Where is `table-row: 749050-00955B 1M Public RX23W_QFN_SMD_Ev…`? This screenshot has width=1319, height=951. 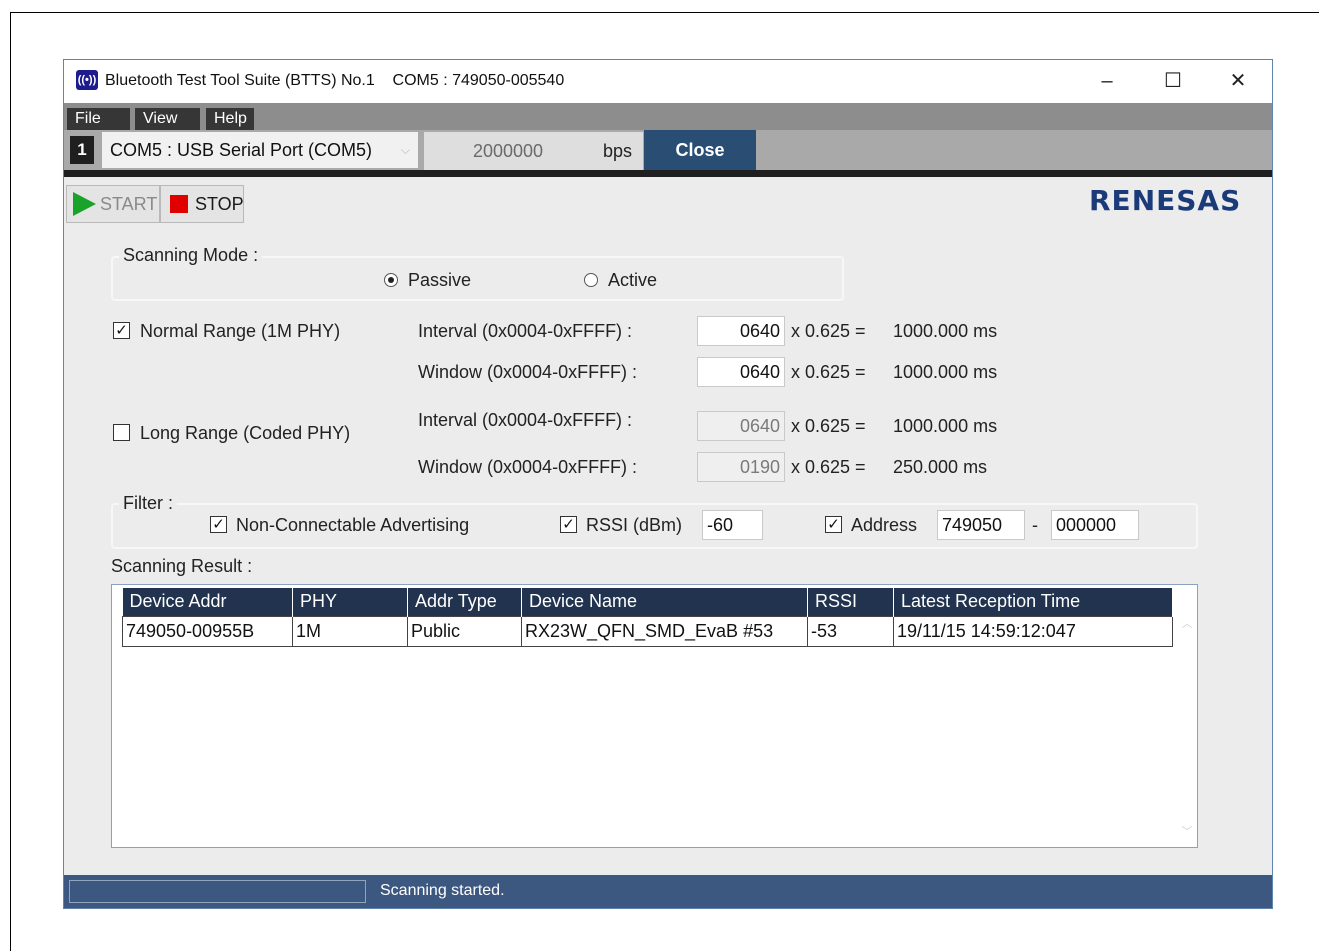
table-row: 749050-00955B 1M Public RX23W_QFN_SMD_Ev… is located at coordinates (647, 631).